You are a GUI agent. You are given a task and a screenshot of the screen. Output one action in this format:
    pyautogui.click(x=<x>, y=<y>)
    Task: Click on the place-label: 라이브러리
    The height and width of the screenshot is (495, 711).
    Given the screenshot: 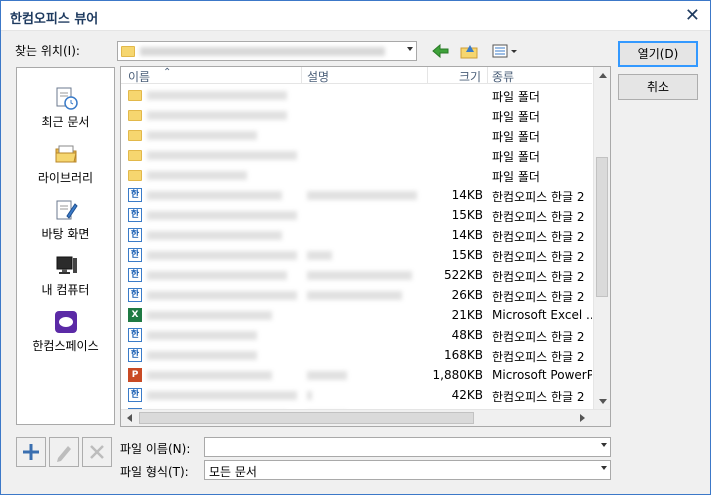 What is the action you would take?
    pyautogui.click(x=65, y=178)
    